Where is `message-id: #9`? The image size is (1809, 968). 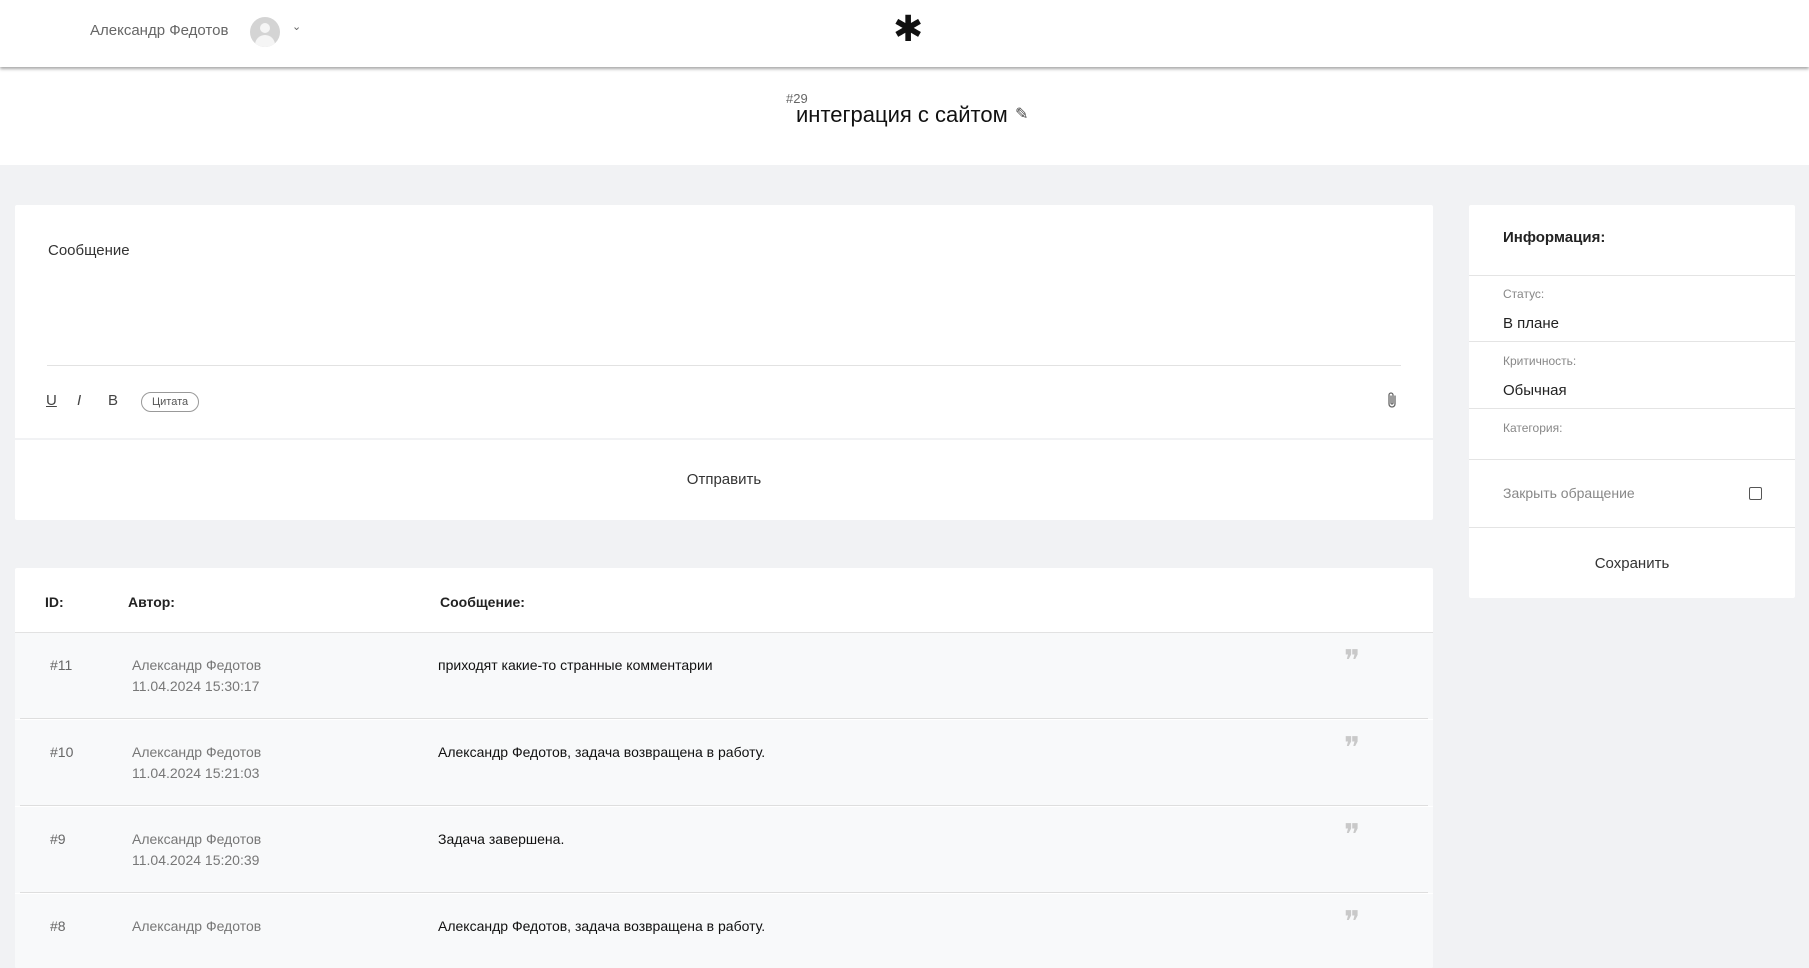
message-id: #9 is located at coordinates (58, 839).